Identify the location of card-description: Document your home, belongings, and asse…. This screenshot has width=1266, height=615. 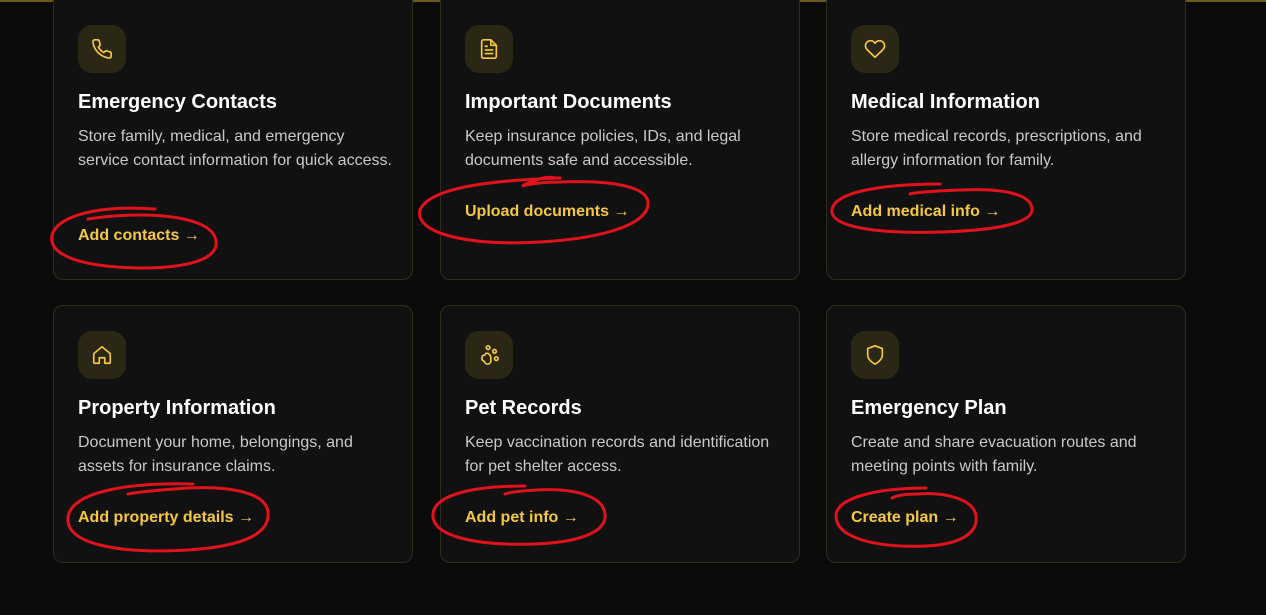
(215, 454).